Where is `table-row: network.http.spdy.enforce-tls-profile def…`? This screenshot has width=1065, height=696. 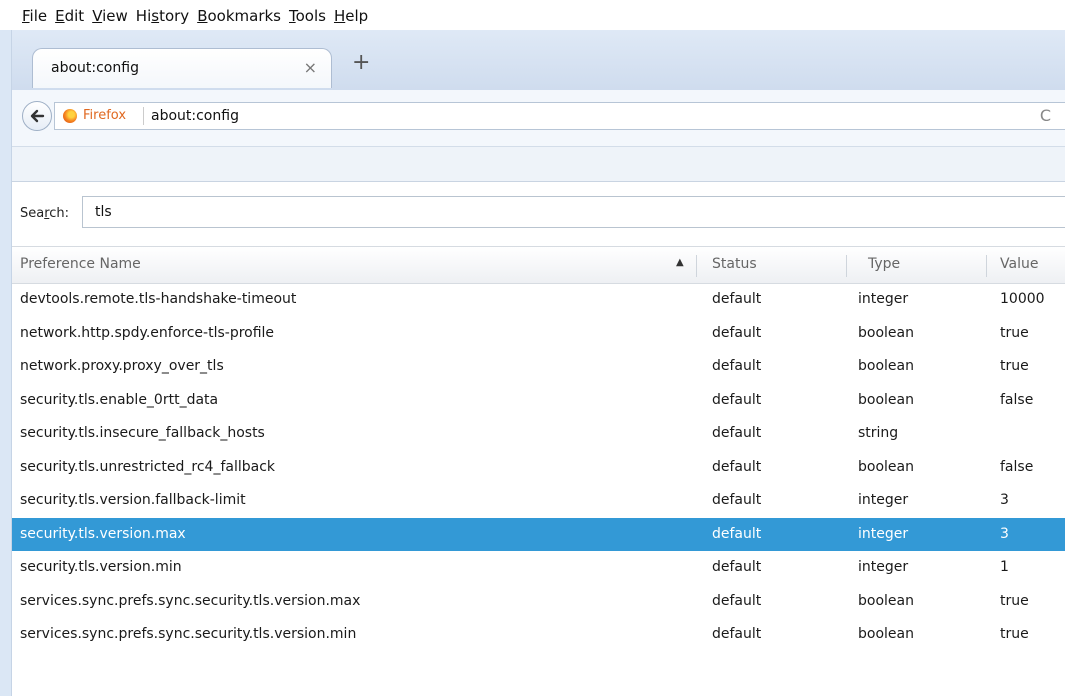 table-row: network.http.spdy.enforce-tls-profile def… is located at coordinates (538, 334).